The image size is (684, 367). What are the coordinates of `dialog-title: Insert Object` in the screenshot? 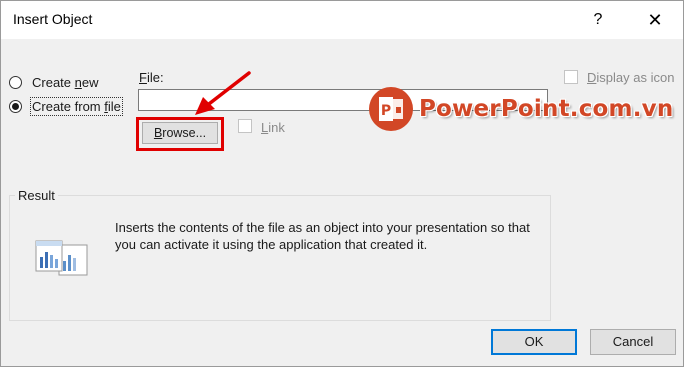 It's located at (53, 19).